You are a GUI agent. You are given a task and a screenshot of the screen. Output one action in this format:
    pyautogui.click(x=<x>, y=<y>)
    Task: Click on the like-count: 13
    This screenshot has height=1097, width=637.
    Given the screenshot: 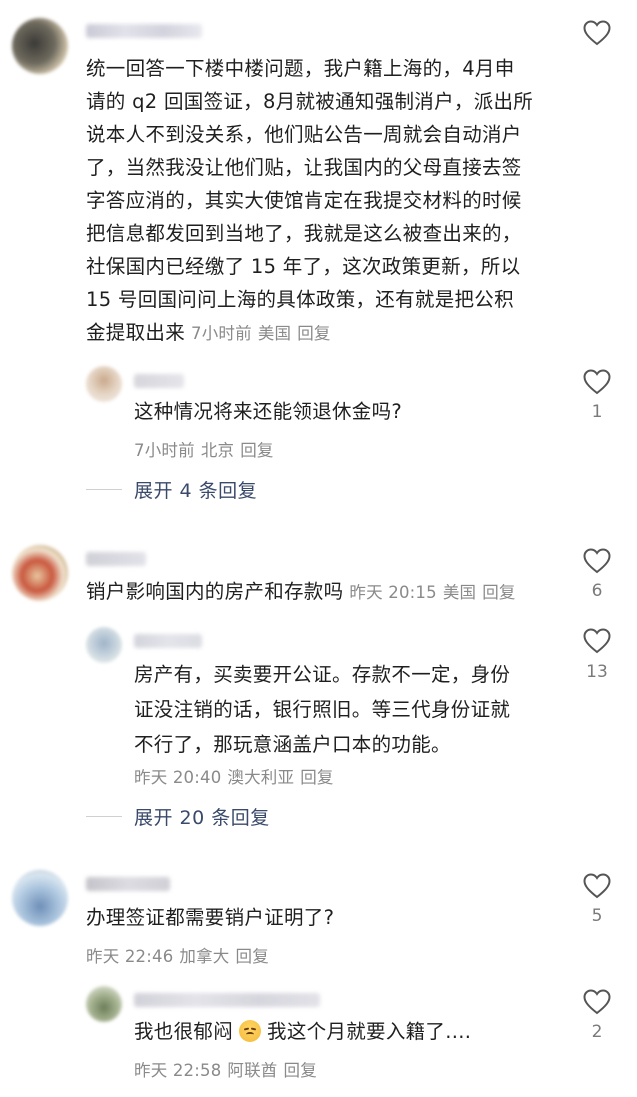 What is the action you would take?
    pyautogui.click(x=597, y=672)
    